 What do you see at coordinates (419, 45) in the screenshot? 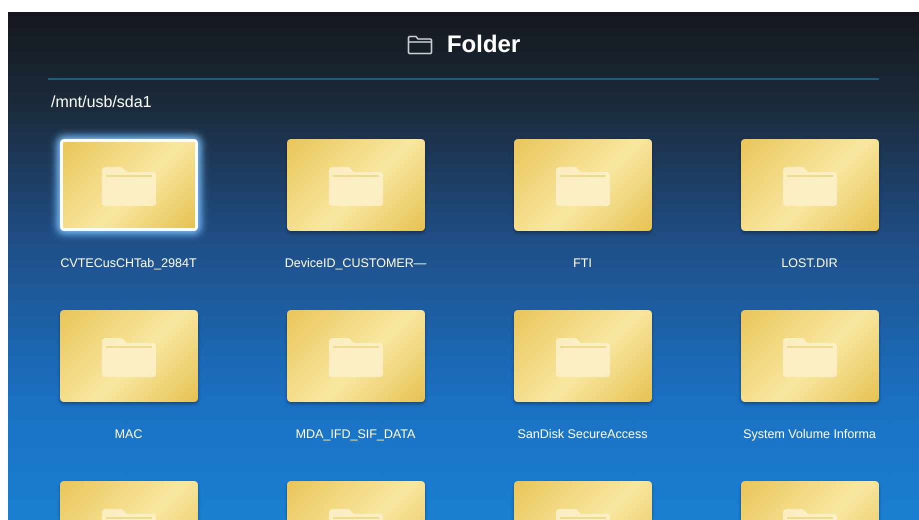
I see `folder-icon` at bounding box center [419, 45].